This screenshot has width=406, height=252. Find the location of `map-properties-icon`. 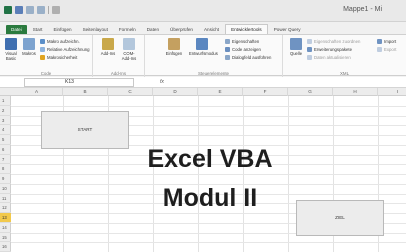

map-properties-icon is located at coordinates (309, 41).